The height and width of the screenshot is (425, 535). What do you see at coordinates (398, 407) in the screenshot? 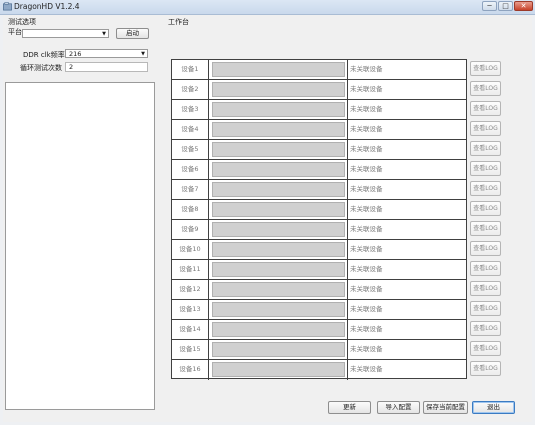
I see `import-config-button: 导入配置` at bounding box center [398, 407].